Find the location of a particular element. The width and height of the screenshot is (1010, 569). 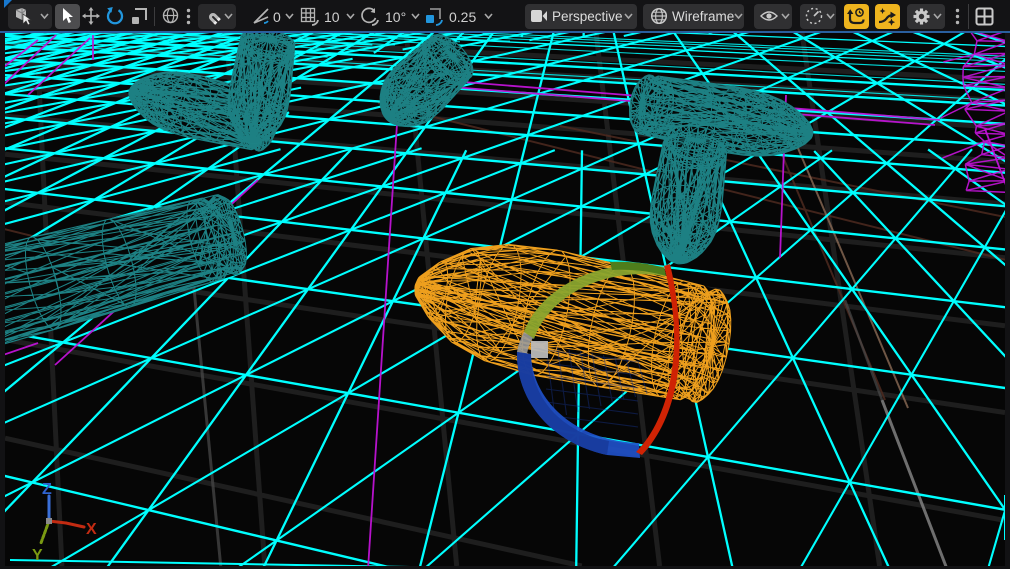

svg-text: Z is located at coordinates (47, 489).